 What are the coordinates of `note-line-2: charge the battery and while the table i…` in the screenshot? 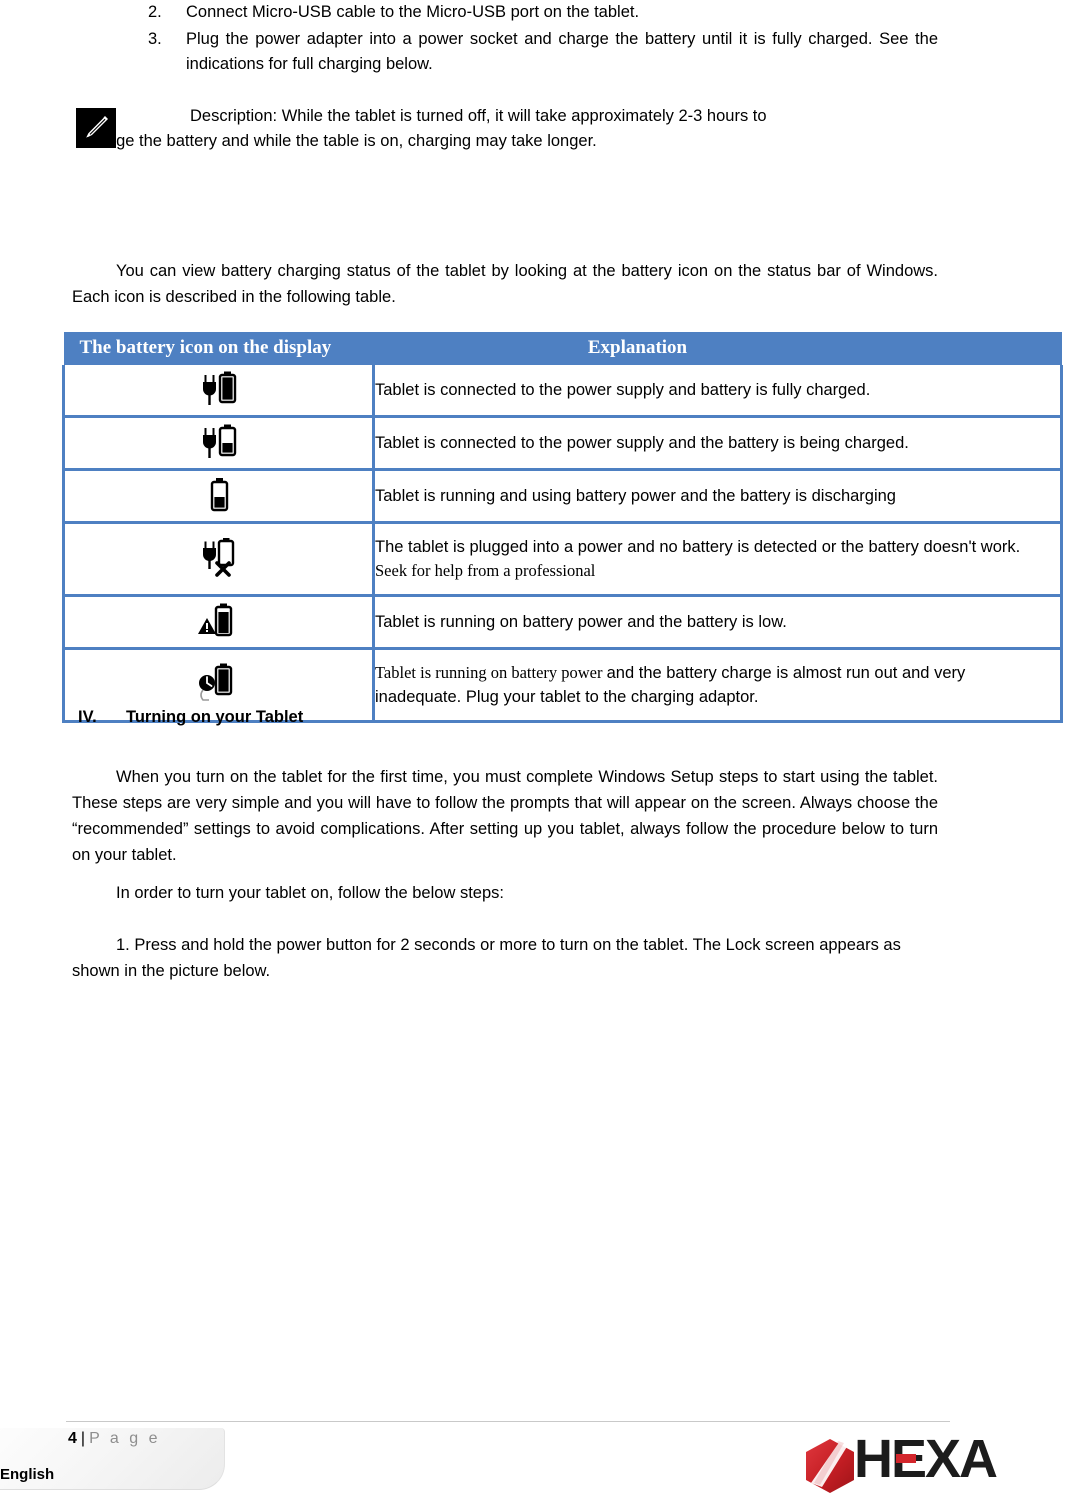 It's located at (340, 141).